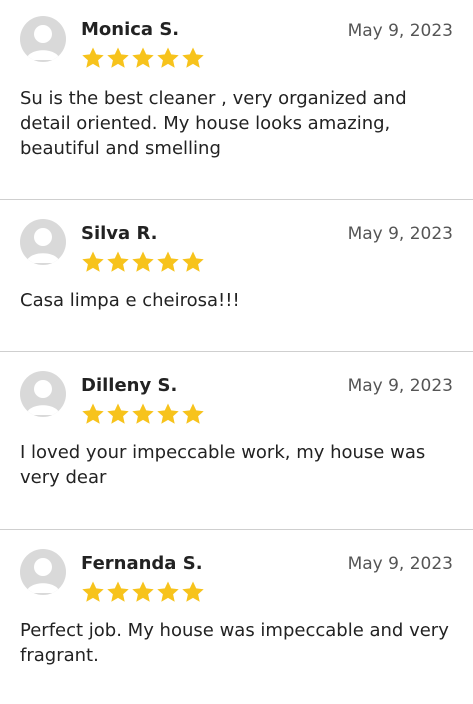  I want to click on reviewer-name: Dilleny S., so click(129, 385).